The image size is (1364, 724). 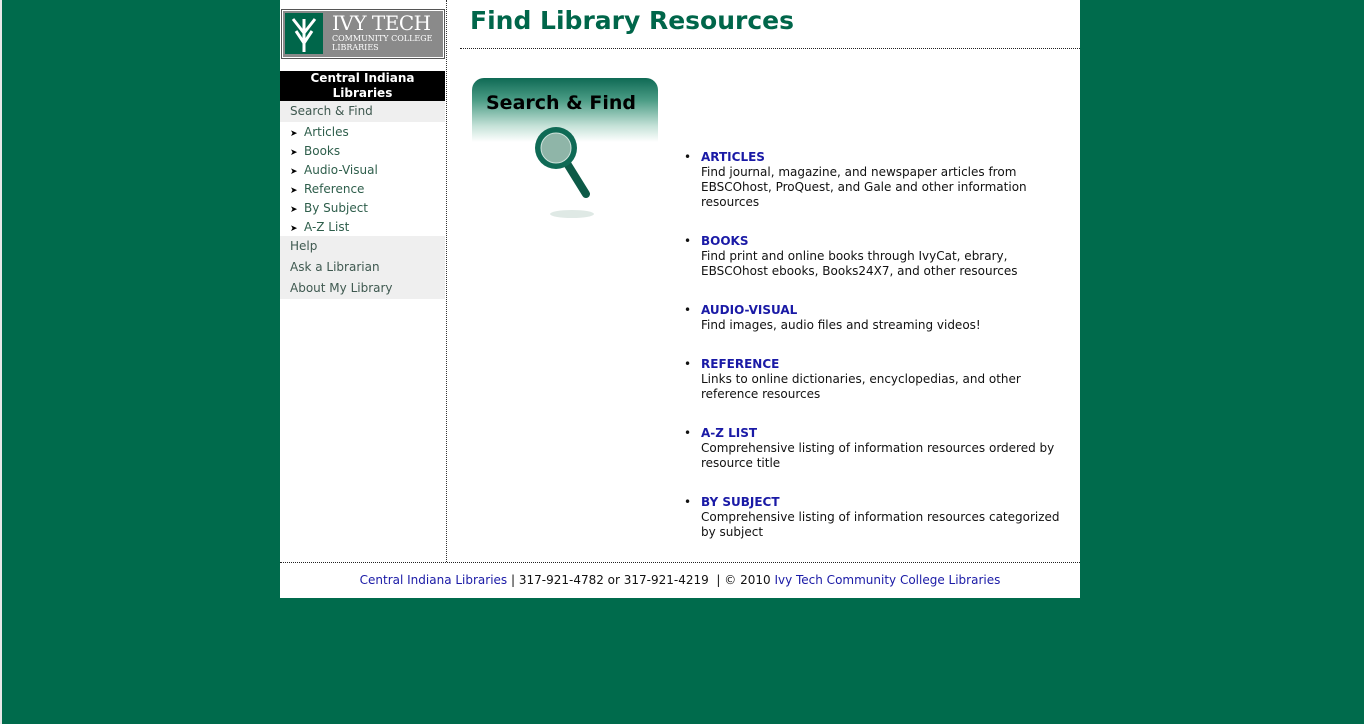 I want to click on logo-subtitle-line1: COMMUNITY COLLEGE, so click(x=382, y=38).